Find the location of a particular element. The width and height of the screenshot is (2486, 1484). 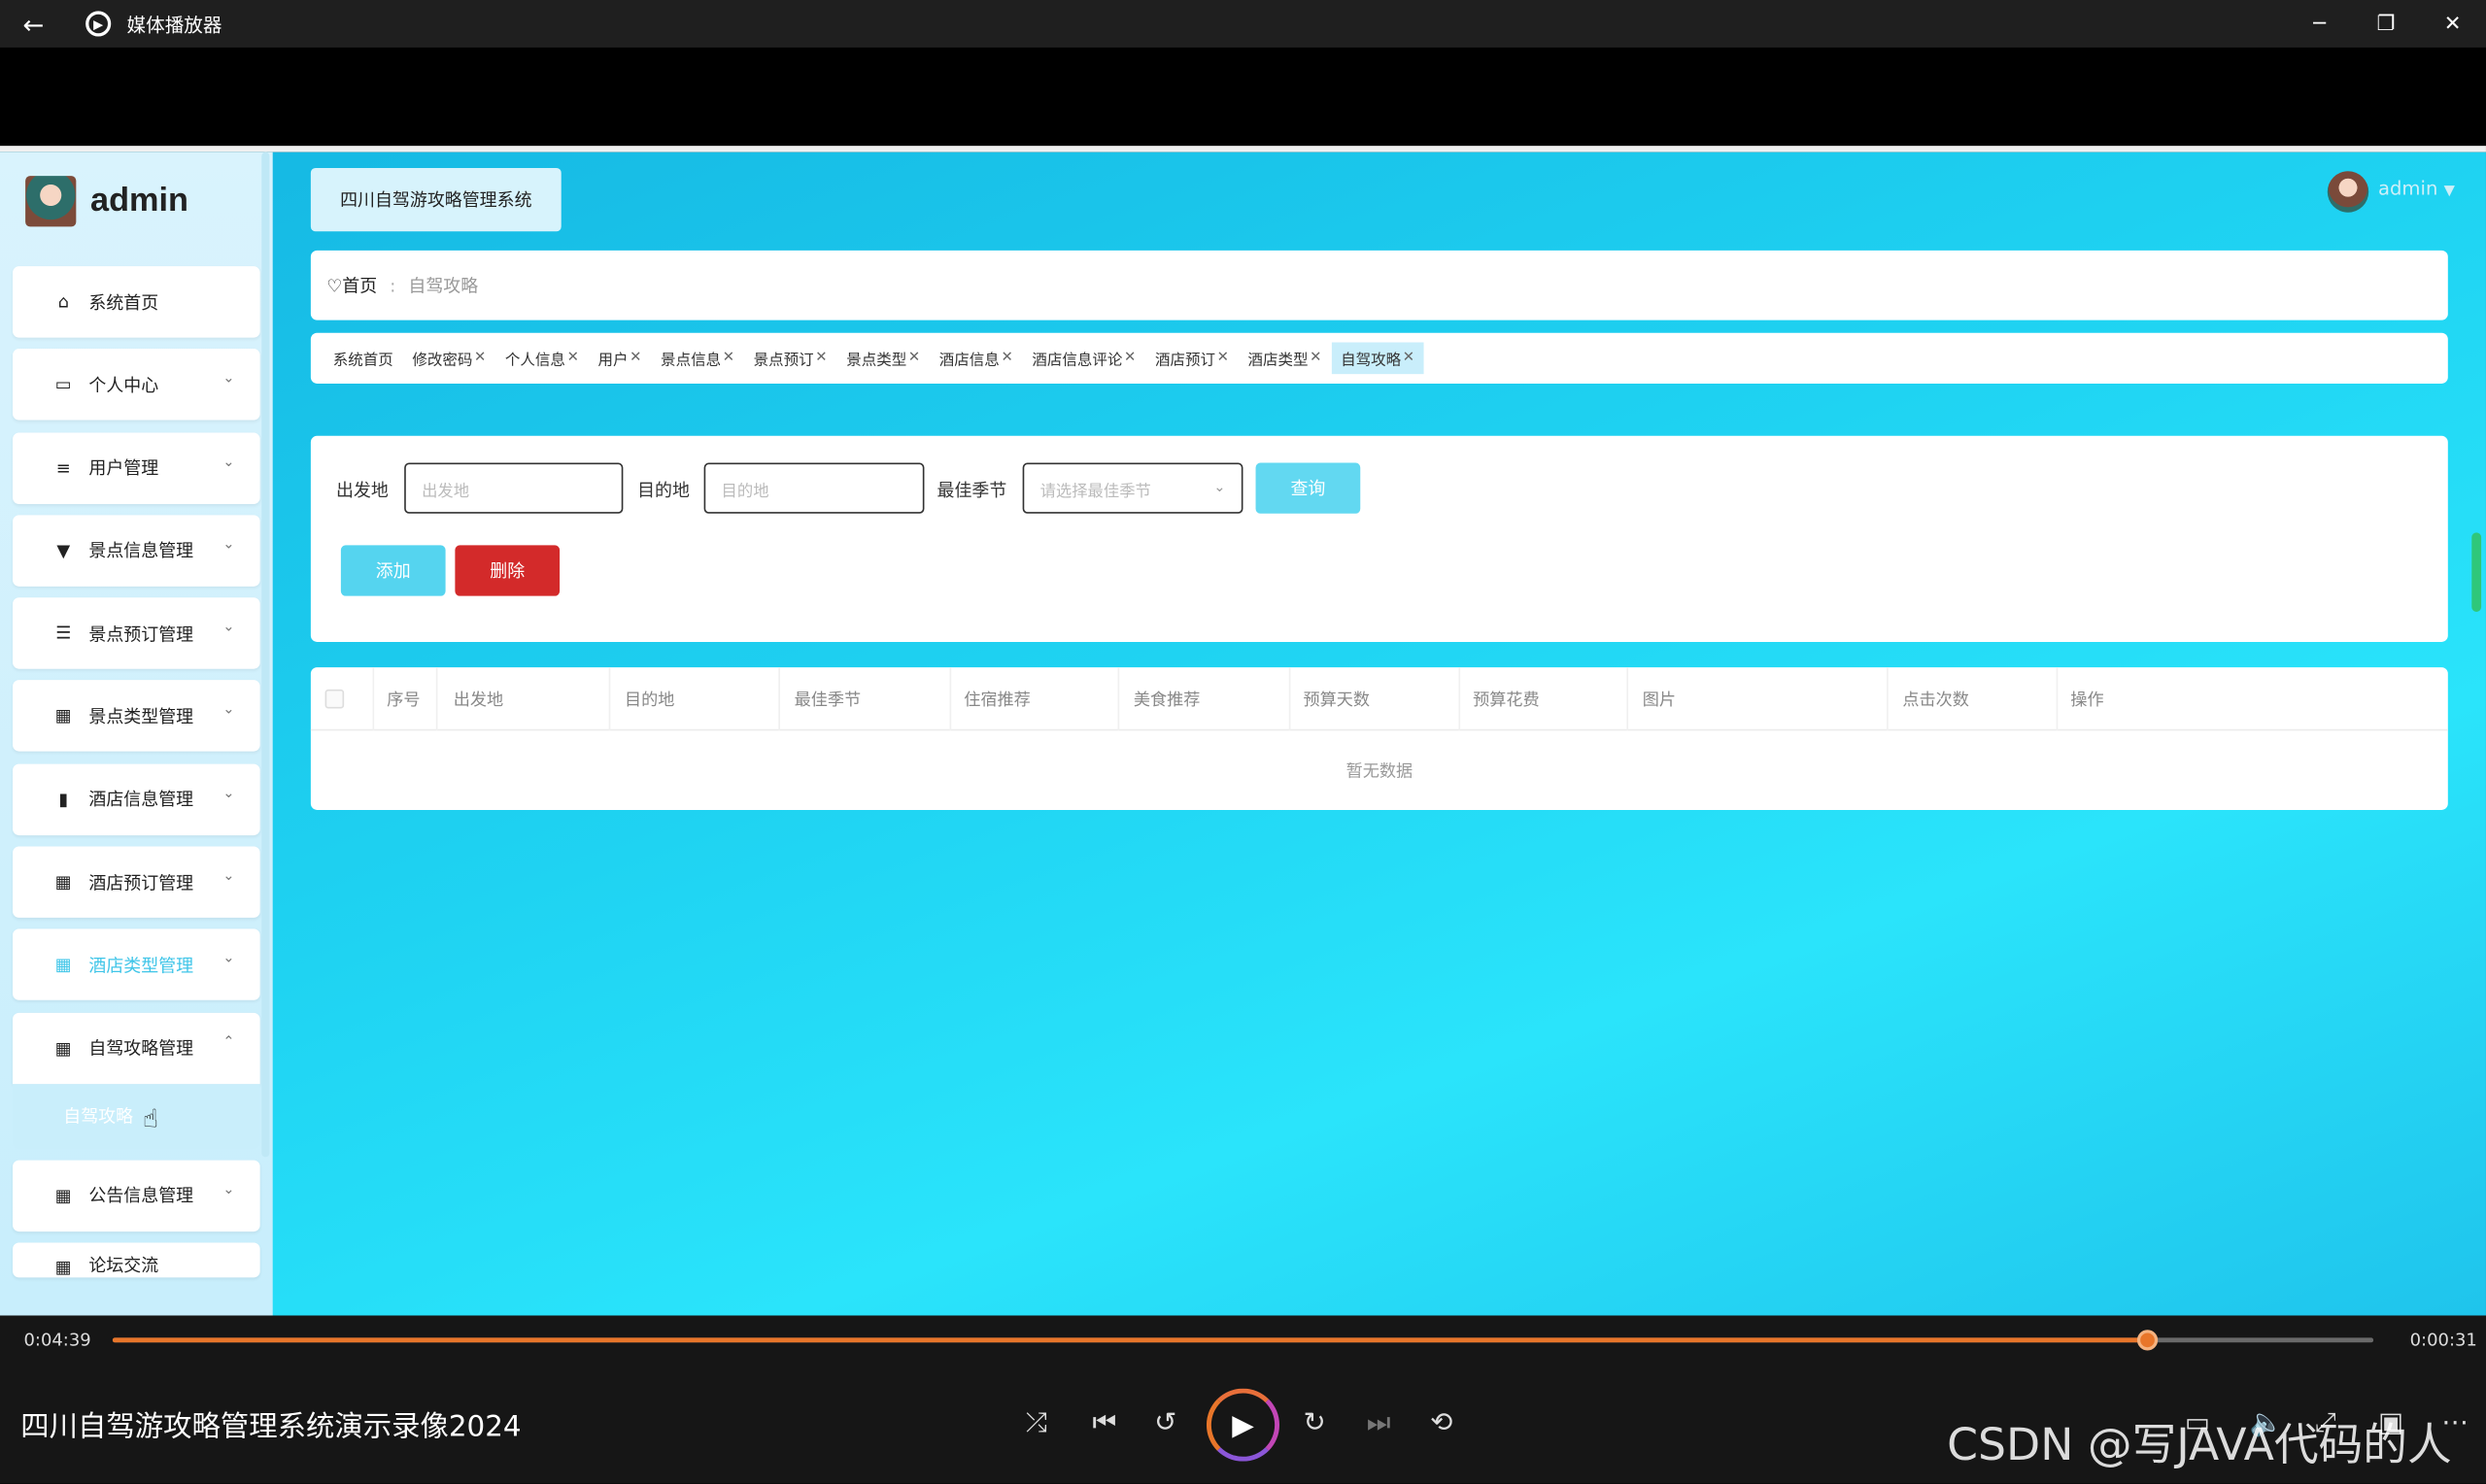

elapsed-time: 0:04:39 is located at coordinates (57, 1340).